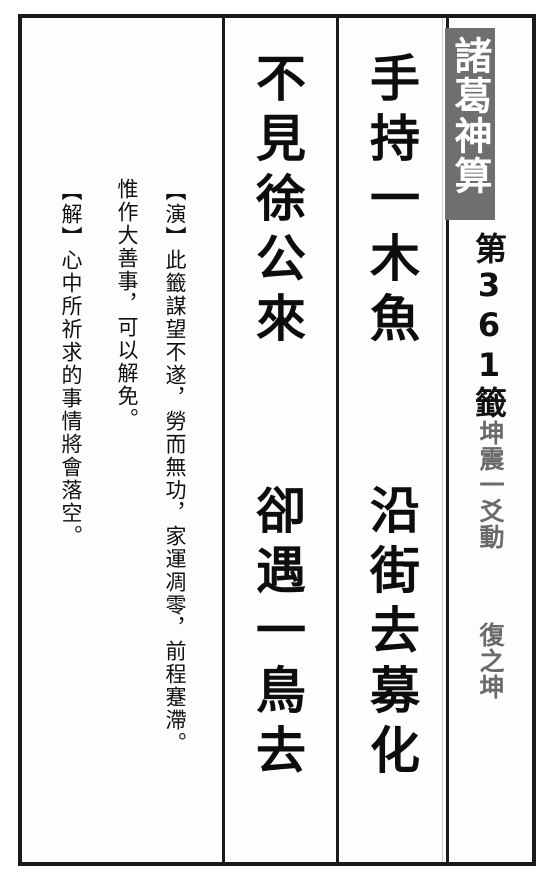 This screenshot has width=560, height=890. I want to click on poem-line-1-top: 手持一木魚, so click(391, 202).